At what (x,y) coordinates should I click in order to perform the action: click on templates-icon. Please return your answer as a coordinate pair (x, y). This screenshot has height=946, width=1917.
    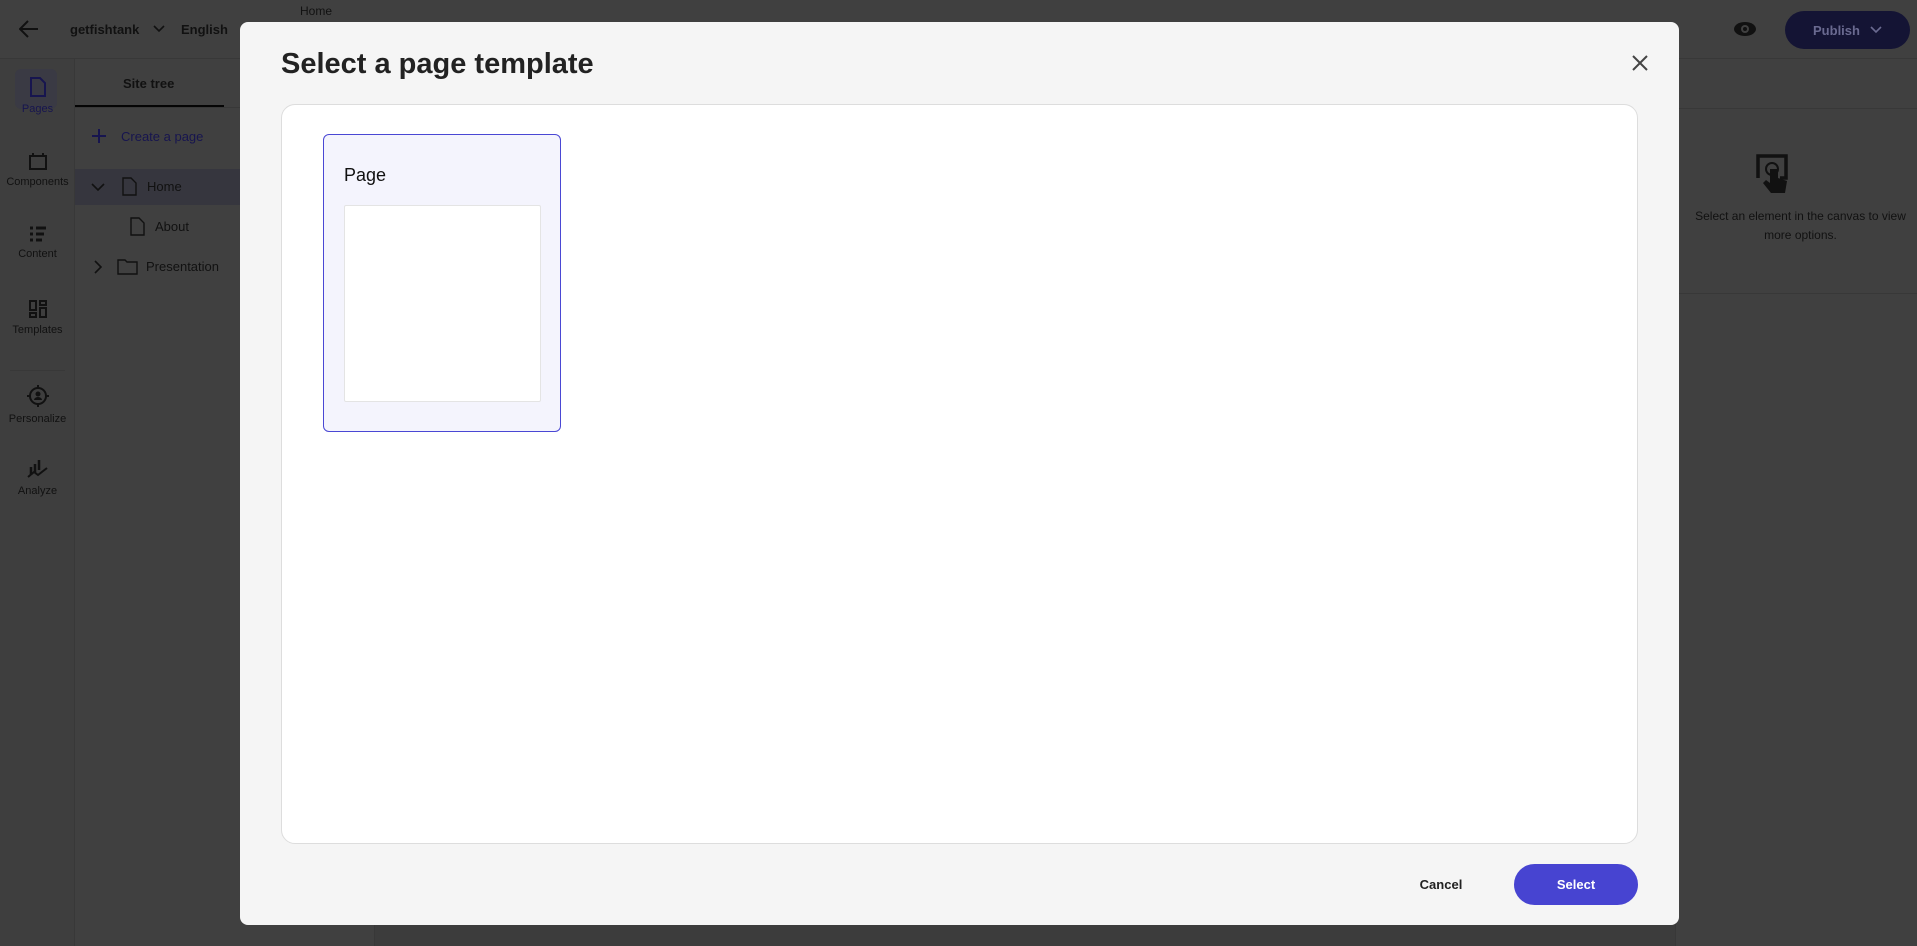
    Looking at the image, I should click on (37, 309).